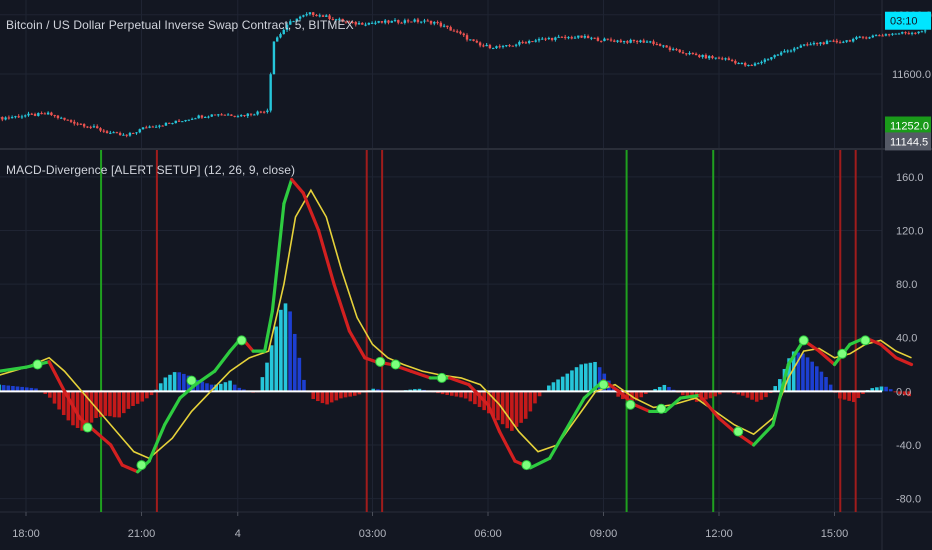 The width and height of the screenshot is (932, 550). Describe the element at coordinates (906, 285) in the screenshot. I see `indicator-tick-label: 80.0` at that location.